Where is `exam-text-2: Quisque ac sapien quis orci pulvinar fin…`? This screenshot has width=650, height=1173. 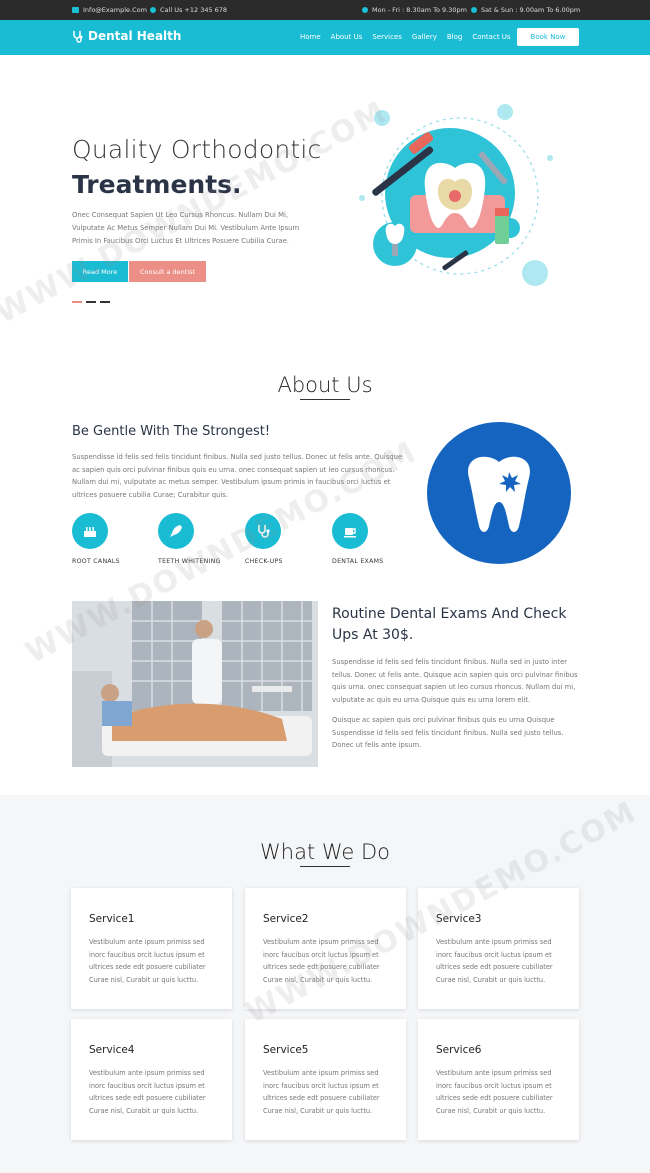 exam-text-2: Quisque ac sapien quis orci pulvinar fin… is located at coordinates (448, 732).